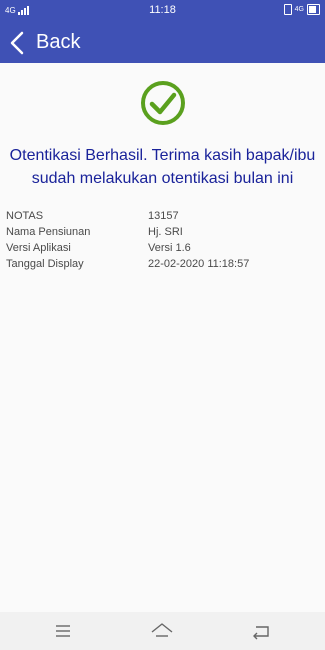 The width and height of the screenshot is (325, 650). Describe the element at coordinates (38, 248) in the screenshot. I see `detail-label: Versi Aplikasi` at that location.